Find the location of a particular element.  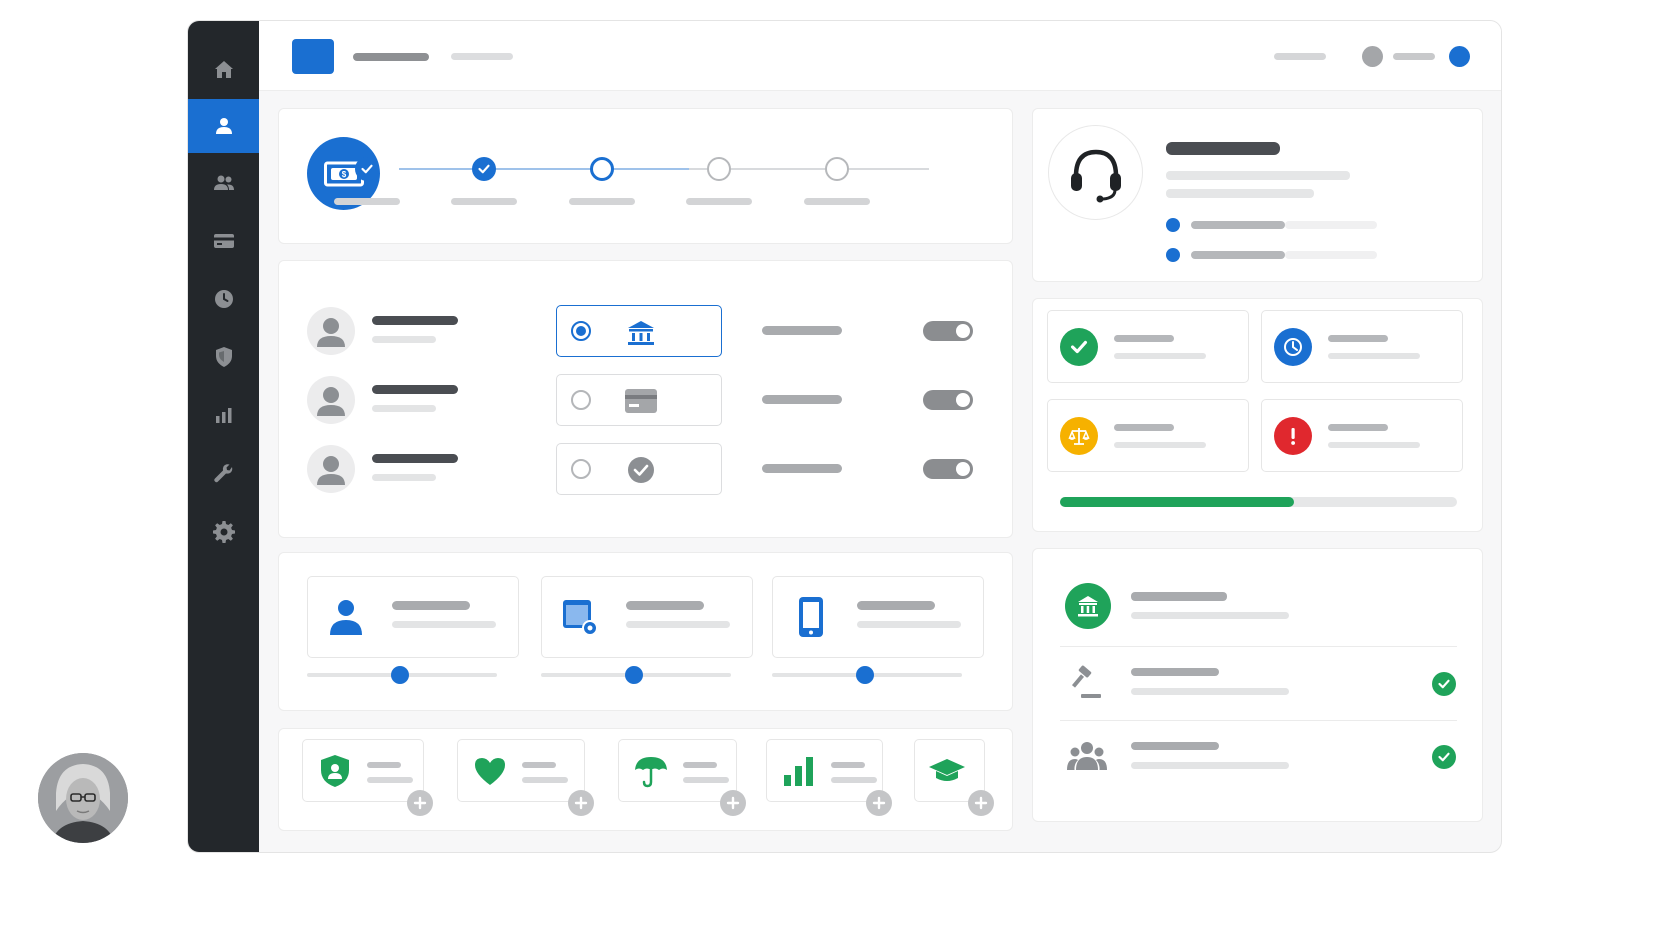

sidebar-item-security is located at coordinates (223, 357).